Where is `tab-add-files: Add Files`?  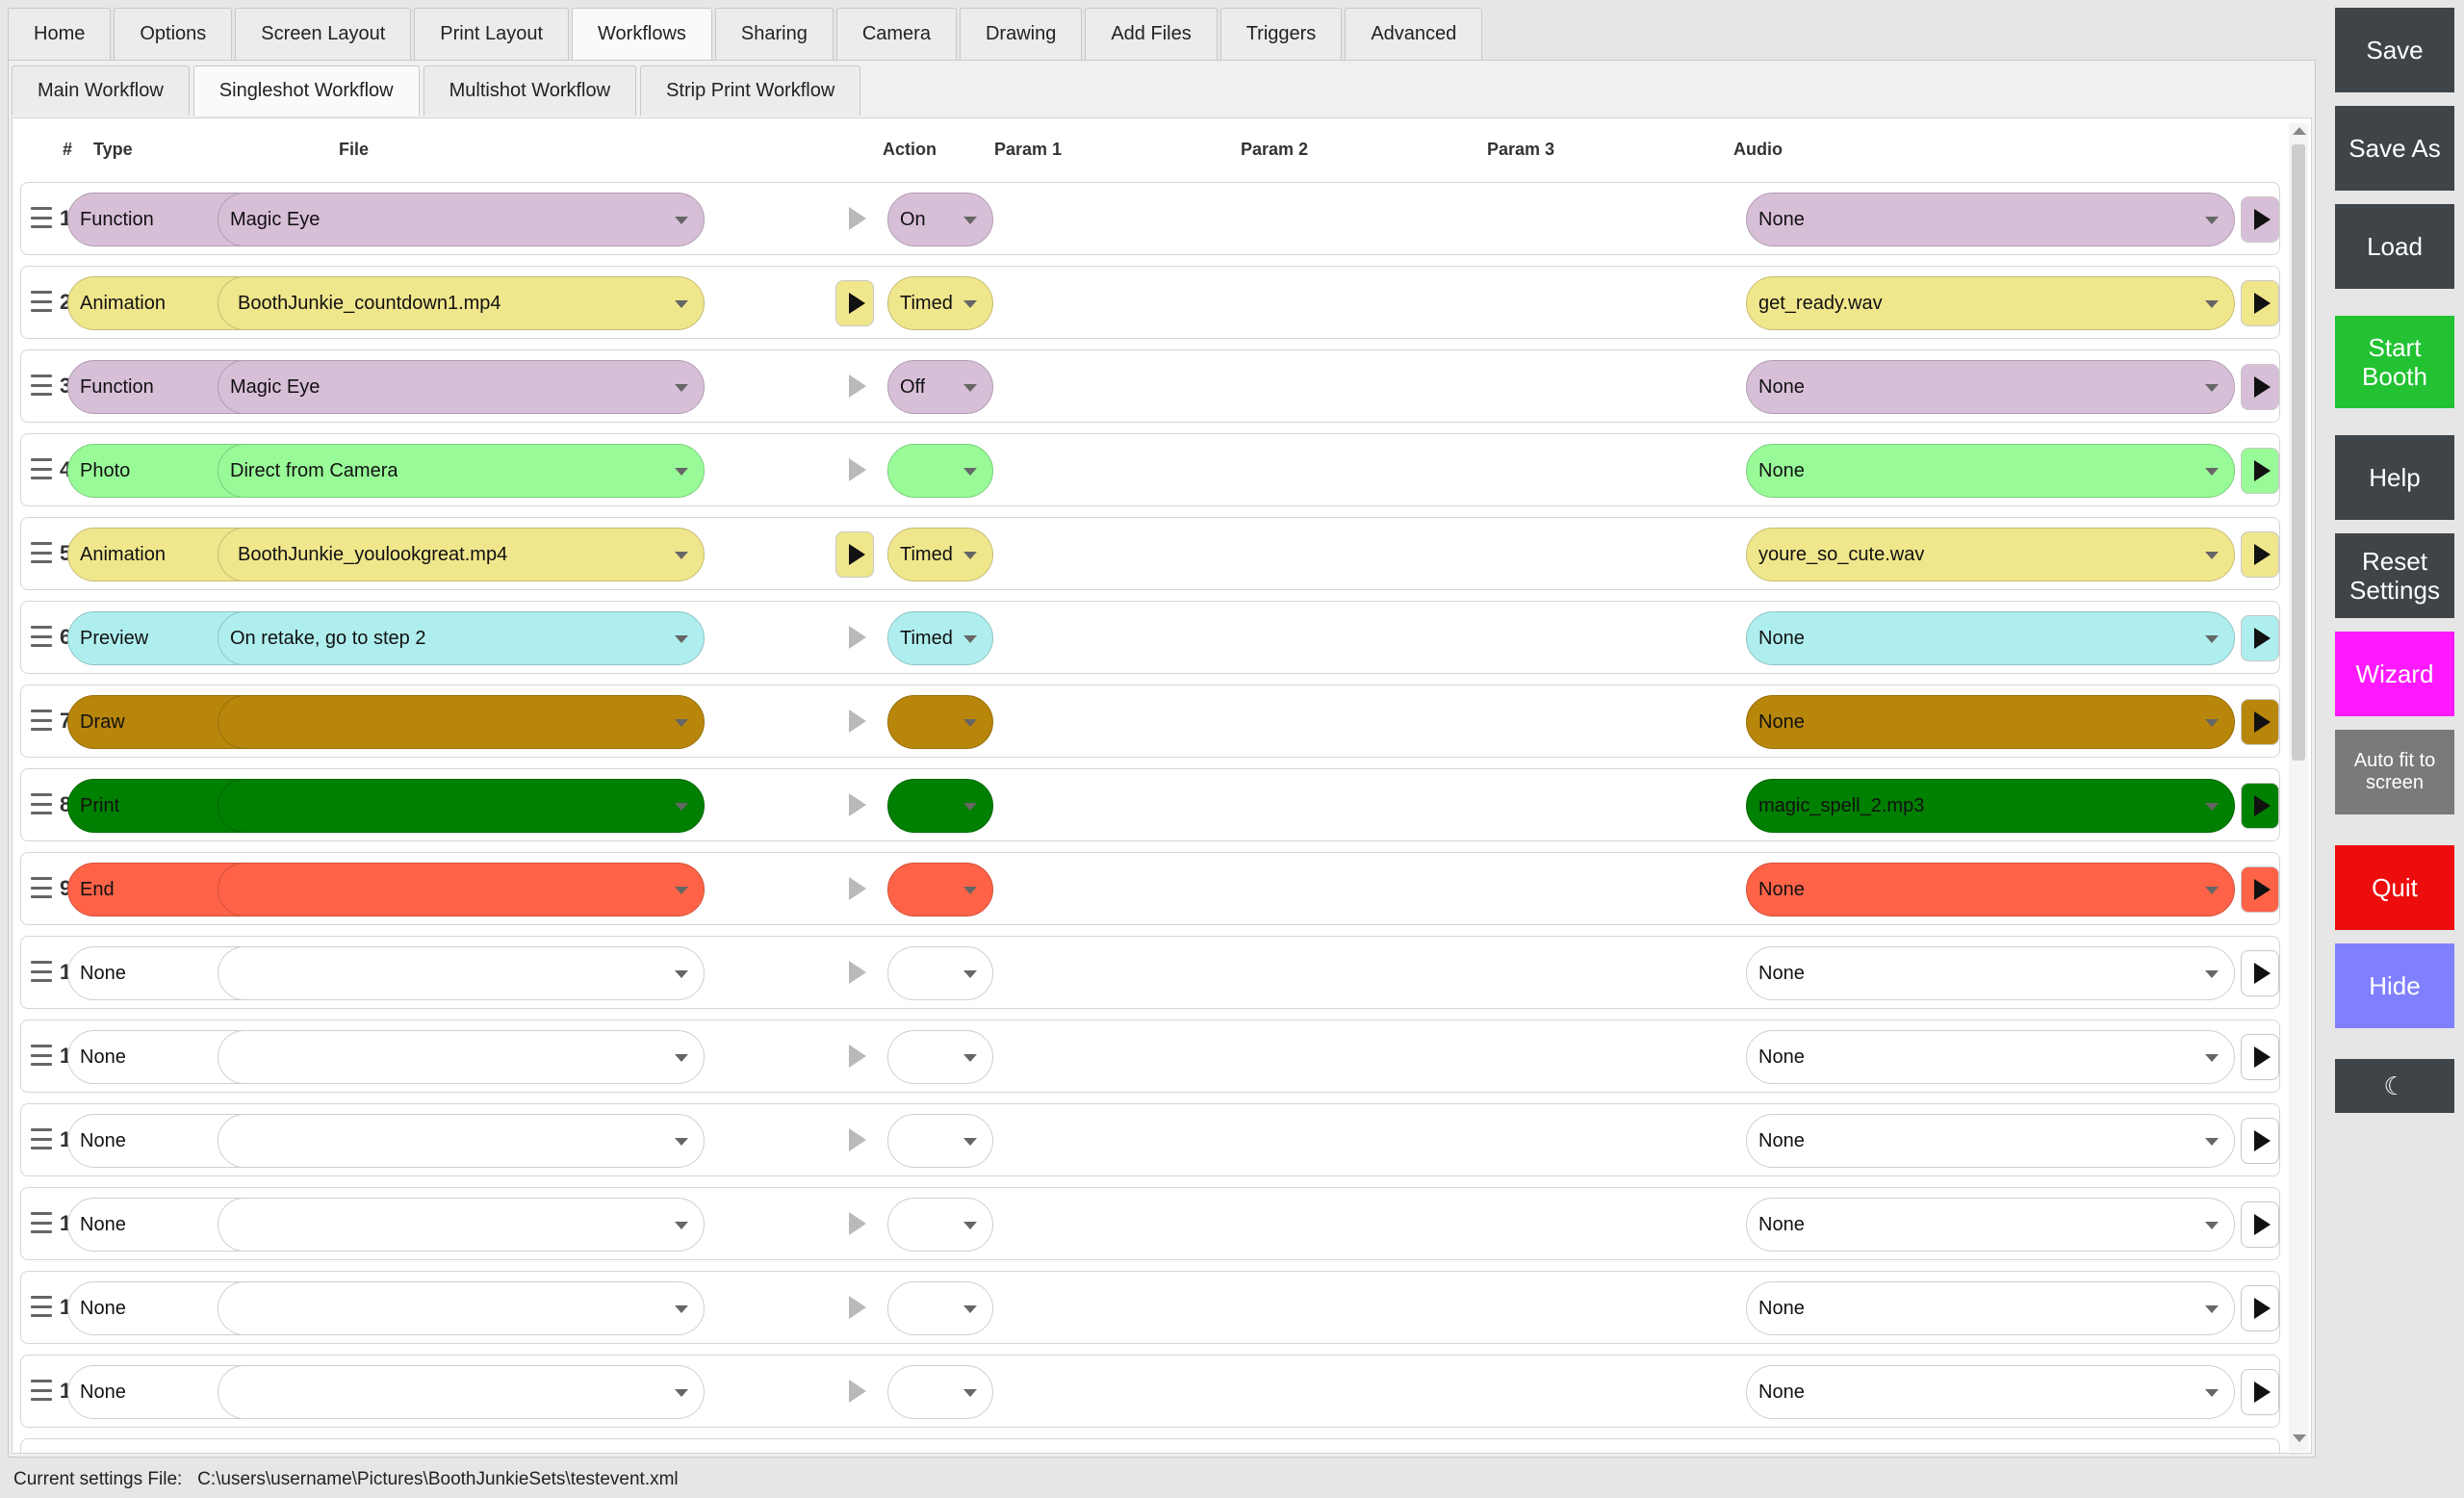
tab-add-files: Add Files is located at coordinates (1151, 34).